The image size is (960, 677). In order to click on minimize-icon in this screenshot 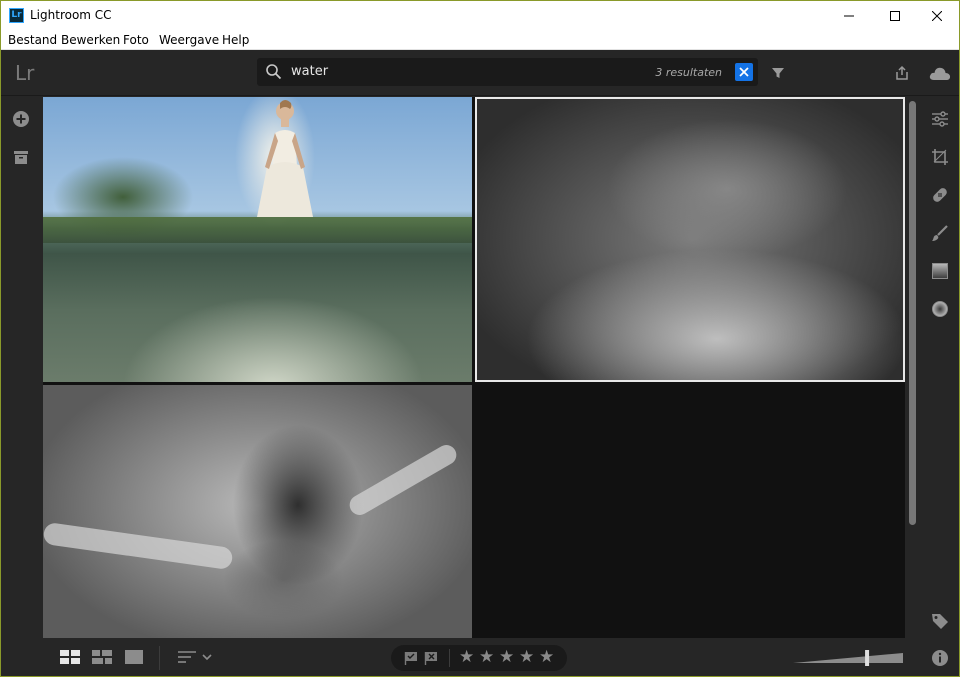, I will do `click(849, 15)`.